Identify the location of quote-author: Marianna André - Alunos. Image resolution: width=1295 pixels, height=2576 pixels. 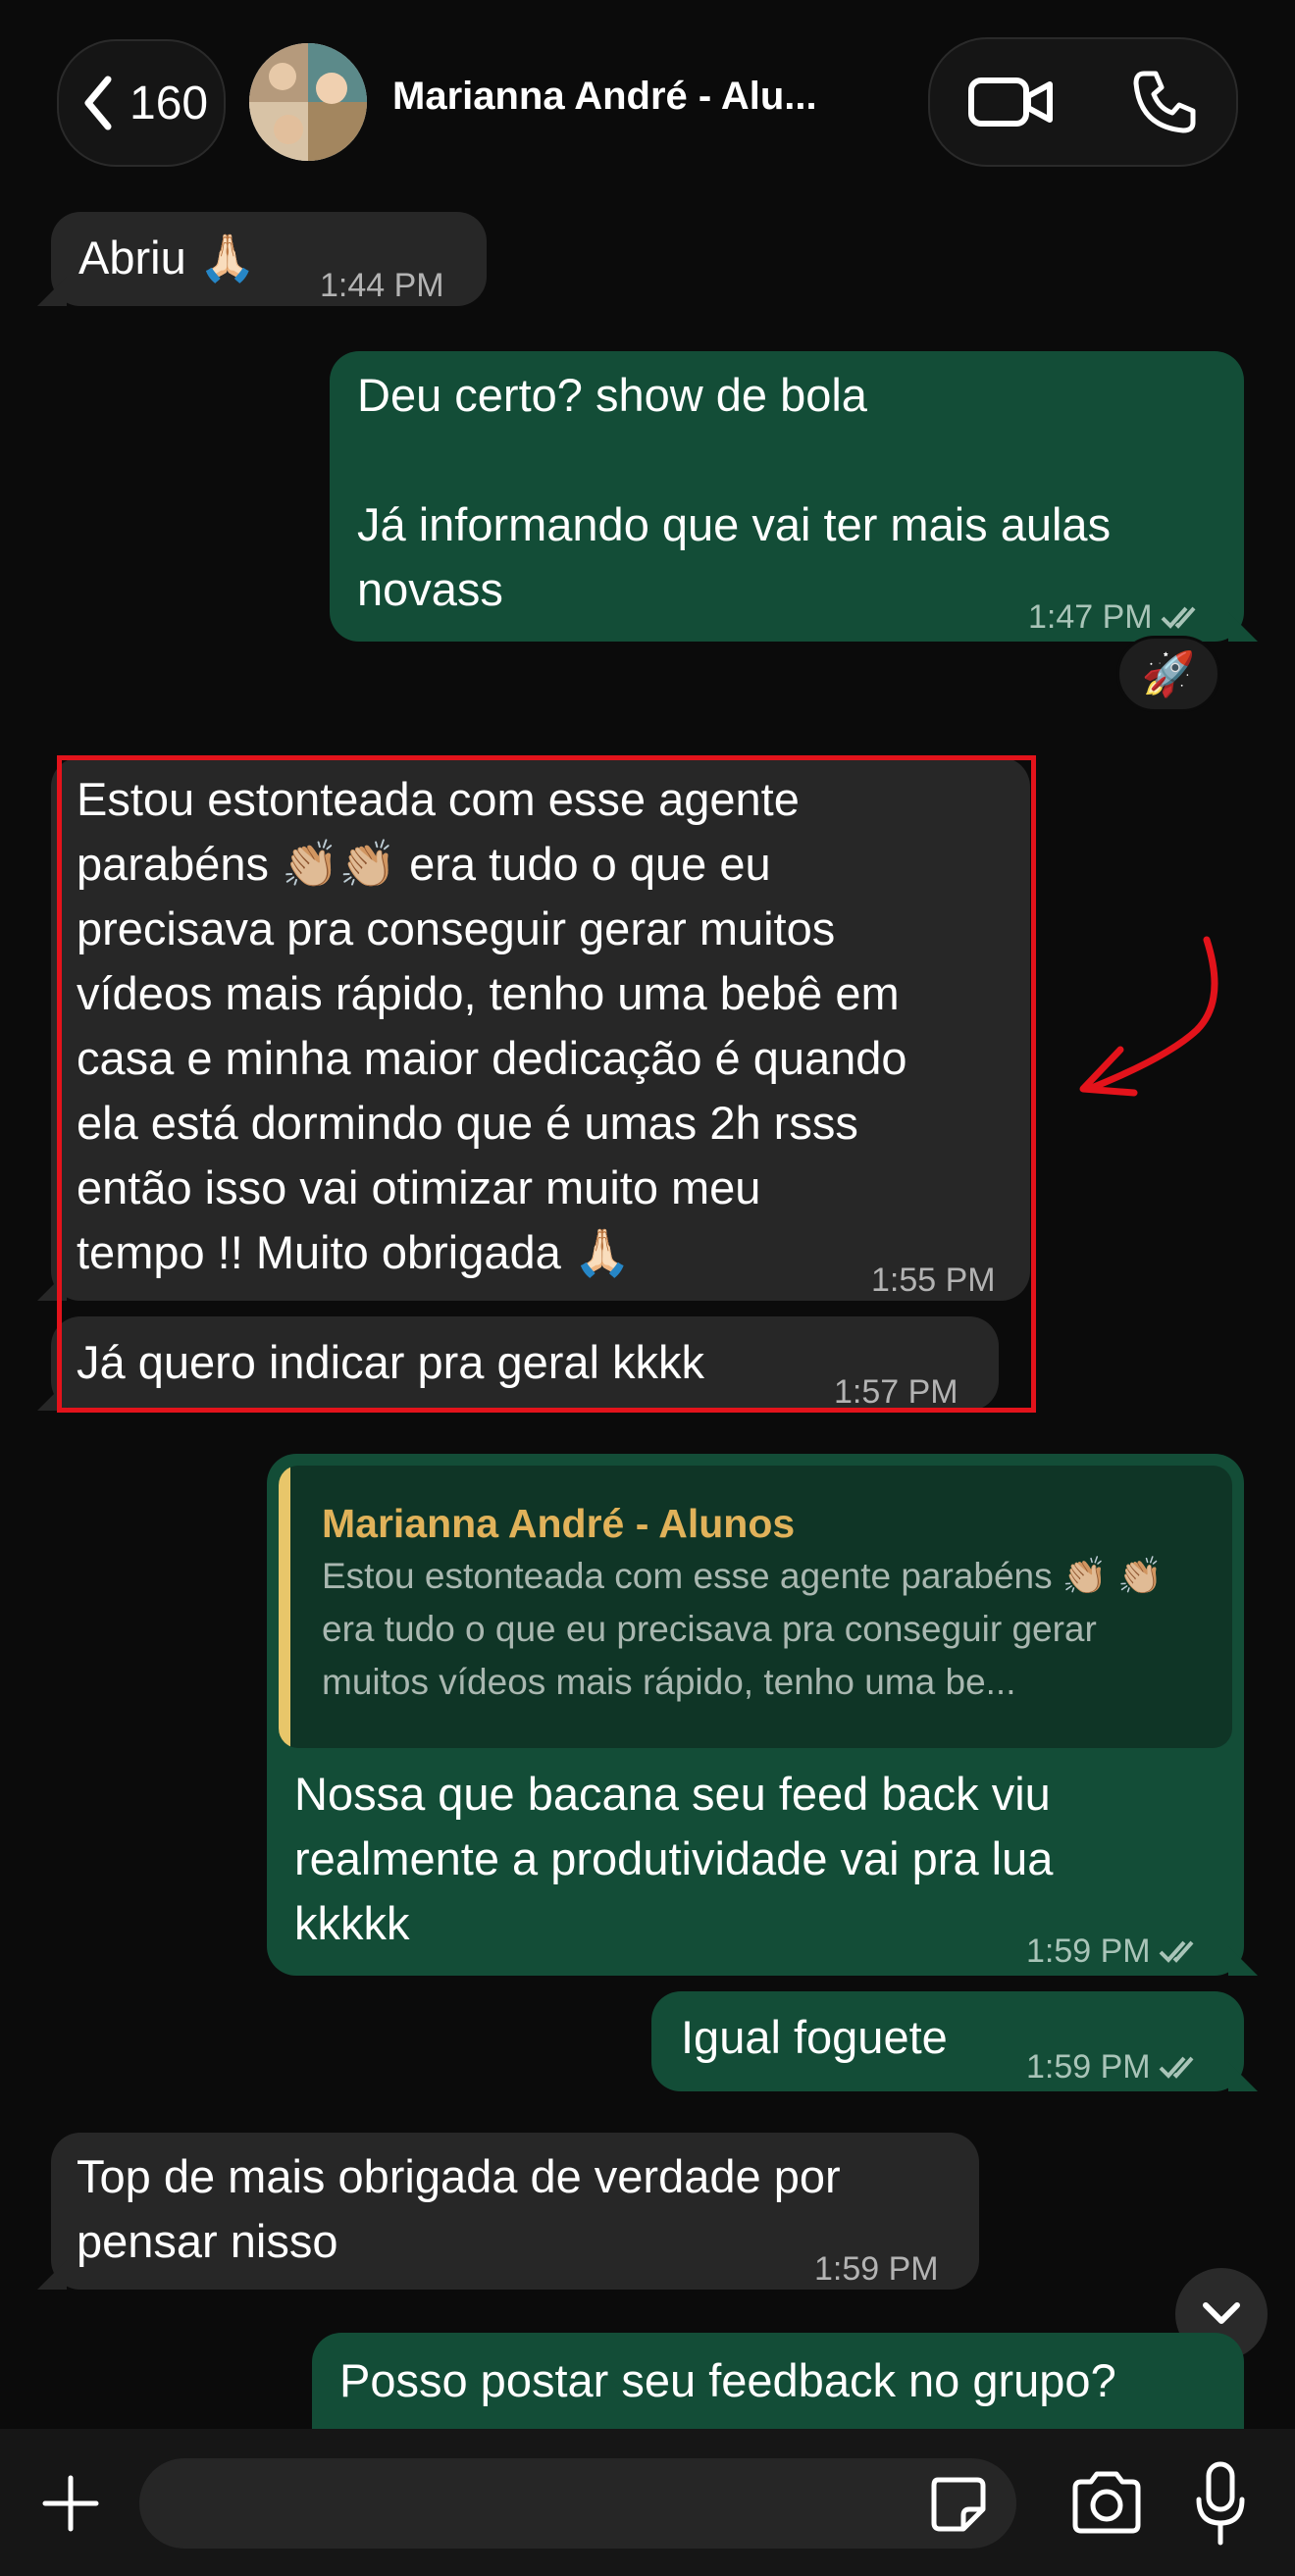
(559, 1523).